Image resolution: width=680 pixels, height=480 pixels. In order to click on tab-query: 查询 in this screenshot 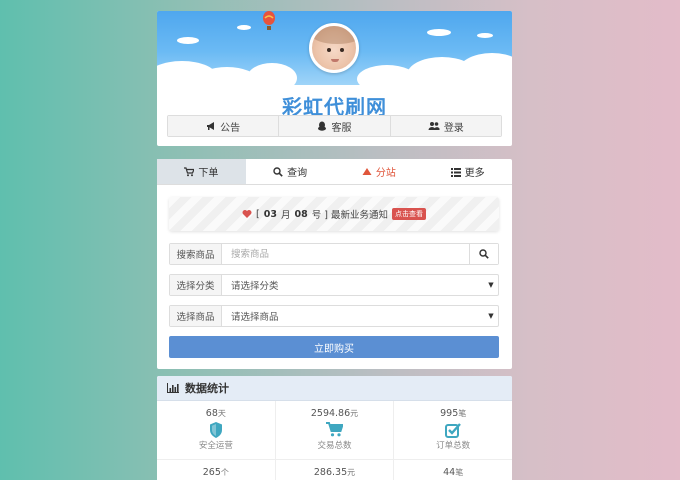, I will do `click(290, 171)`.